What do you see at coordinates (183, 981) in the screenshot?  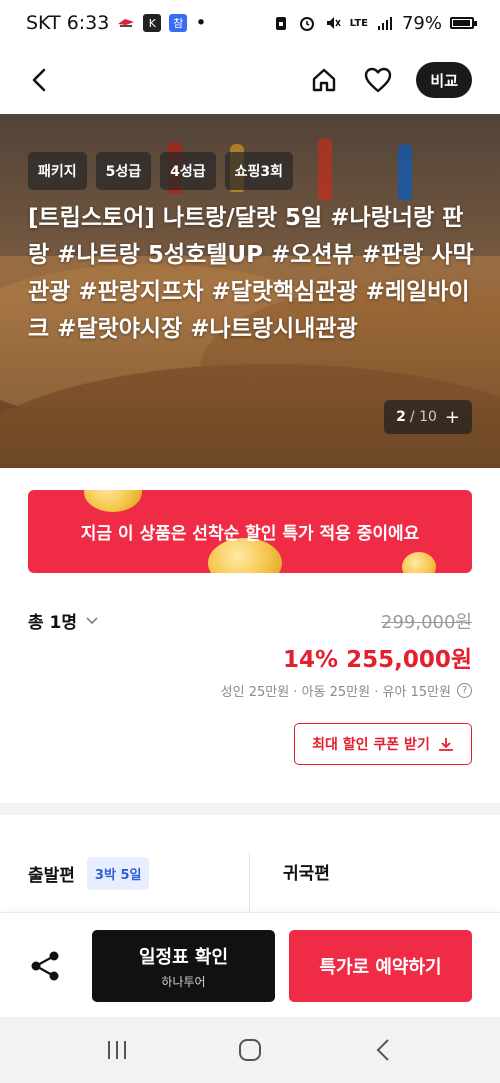 I see `schedule-sub: 하나투어` at bounding box center [183, 981].